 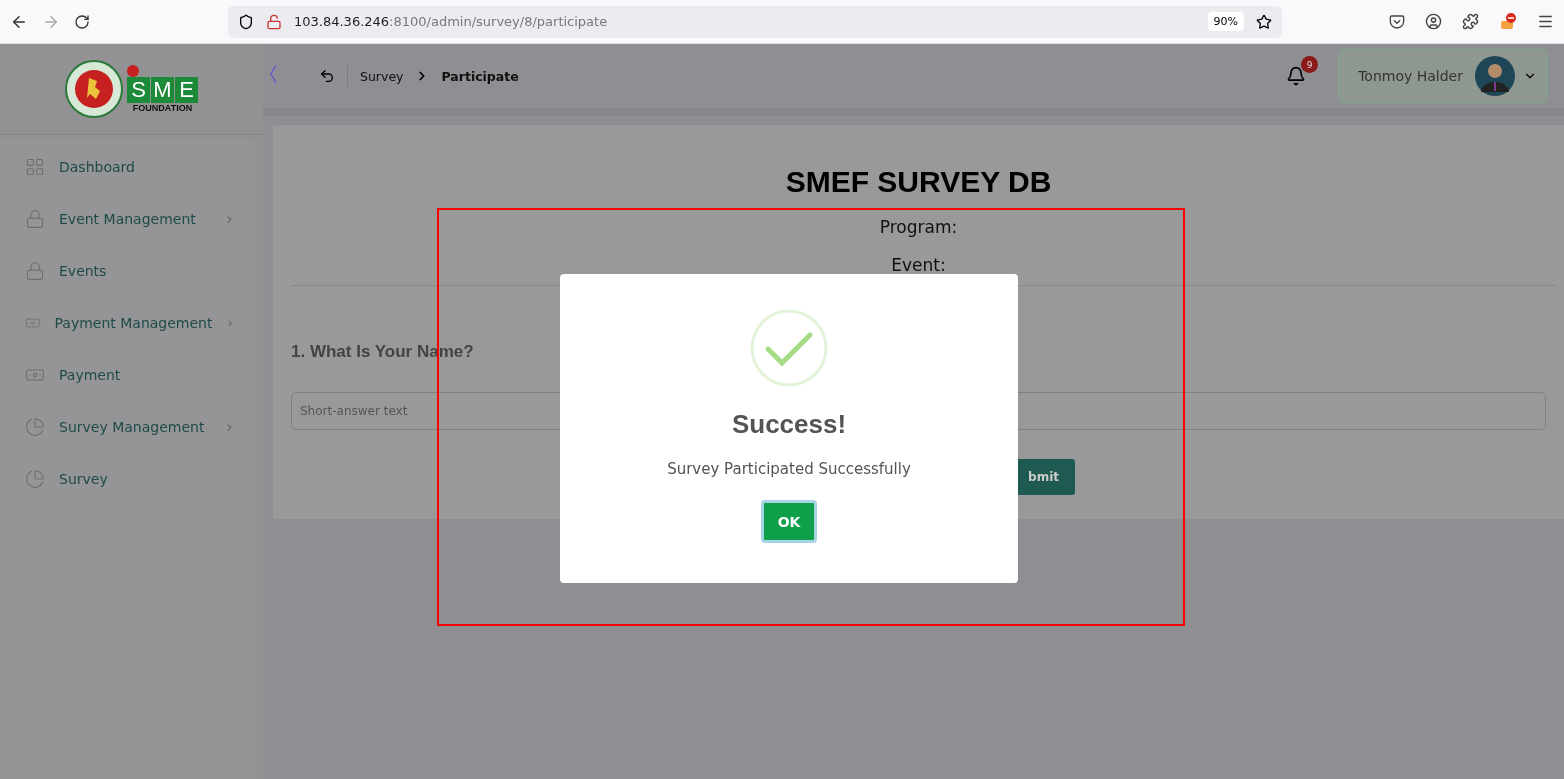 What do you see at coordinates (127, 271) in the screenshot?
I see `sidebar-item: Events` at bounding box center [127, 271].